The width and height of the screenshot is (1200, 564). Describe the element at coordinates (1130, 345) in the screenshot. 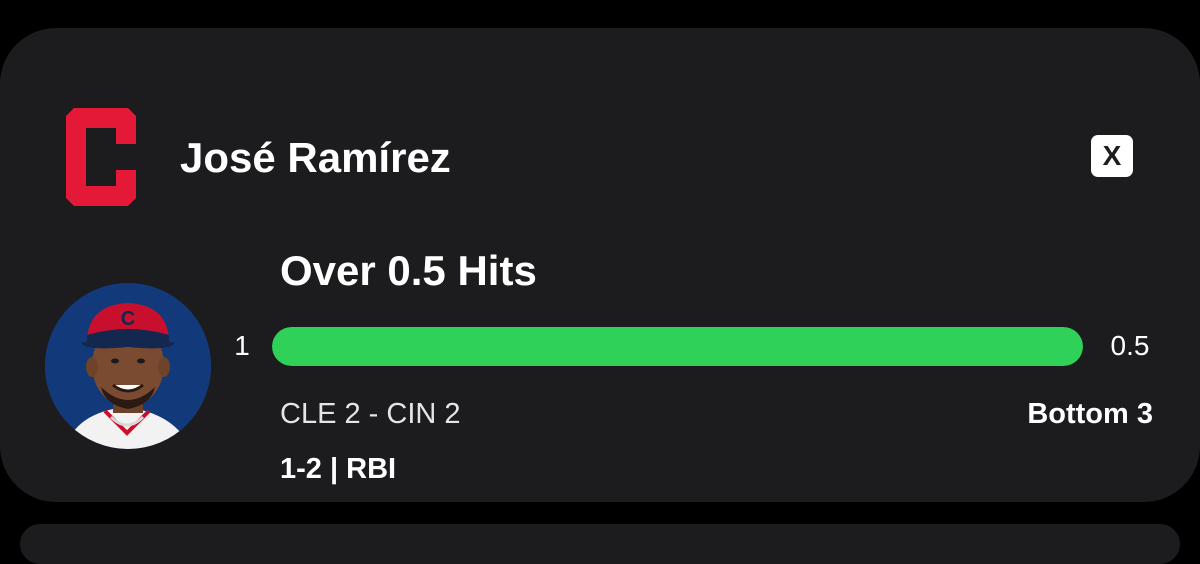

I see `progress-target-value: 0.5` at that location.